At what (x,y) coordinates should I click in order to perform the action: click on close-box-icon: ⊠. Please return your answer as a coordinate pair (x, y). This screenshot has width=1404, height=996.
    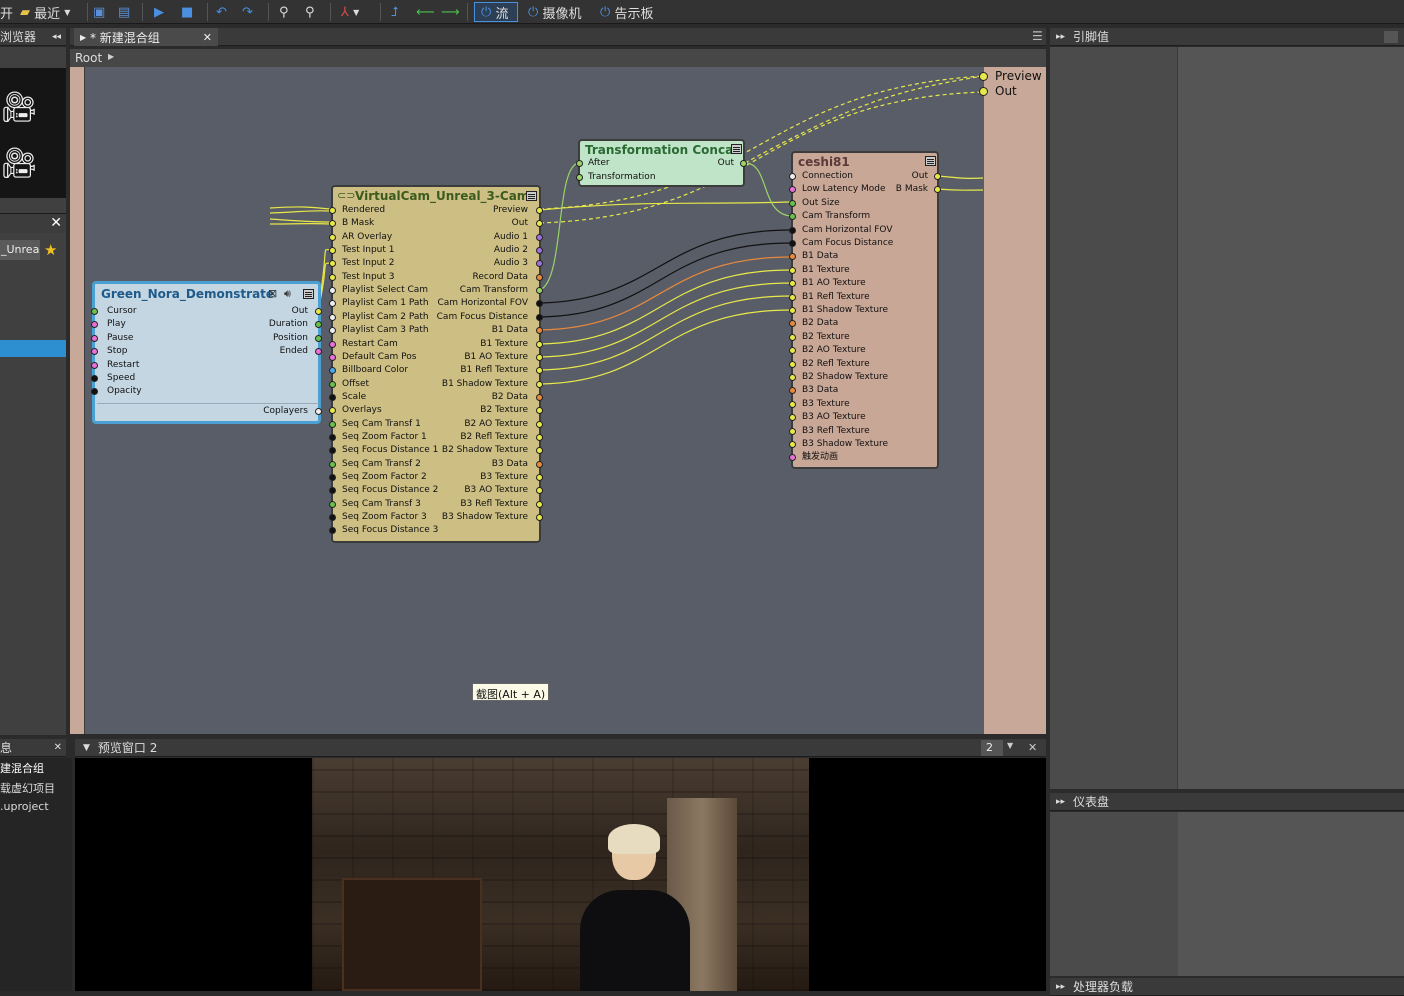
    Looking at the image, I should click on (272, 293).